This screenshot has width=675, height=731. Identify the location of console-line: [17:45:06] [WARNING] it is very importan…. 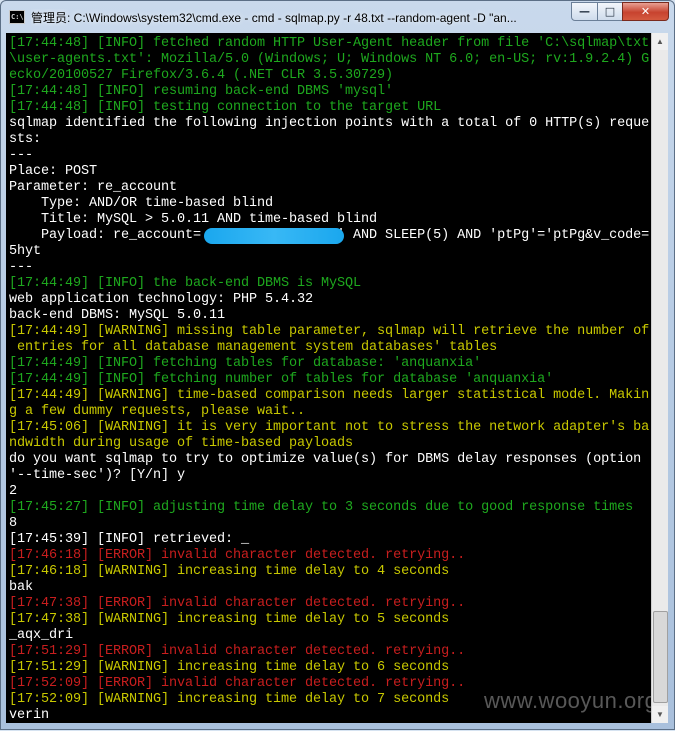
(329, 427).